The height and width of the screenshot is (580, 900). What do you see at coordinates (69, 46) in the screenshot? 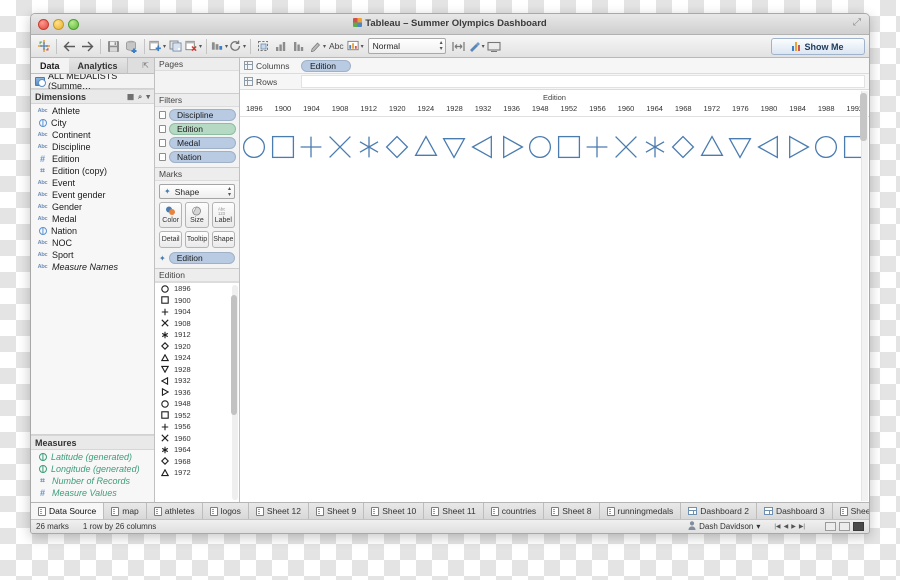
I see `back-arrow-icon` at bounding box center [69, 46].